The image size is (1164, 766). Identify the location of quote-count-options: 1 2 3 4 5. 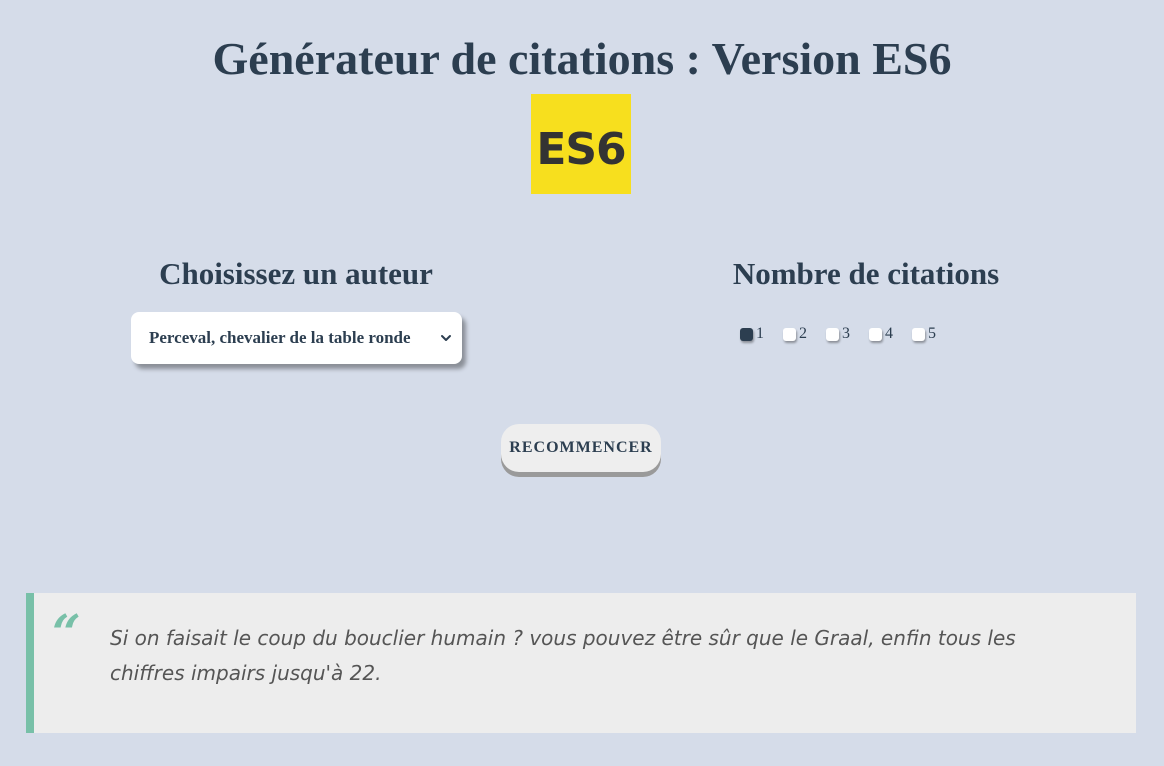
(847, 334).